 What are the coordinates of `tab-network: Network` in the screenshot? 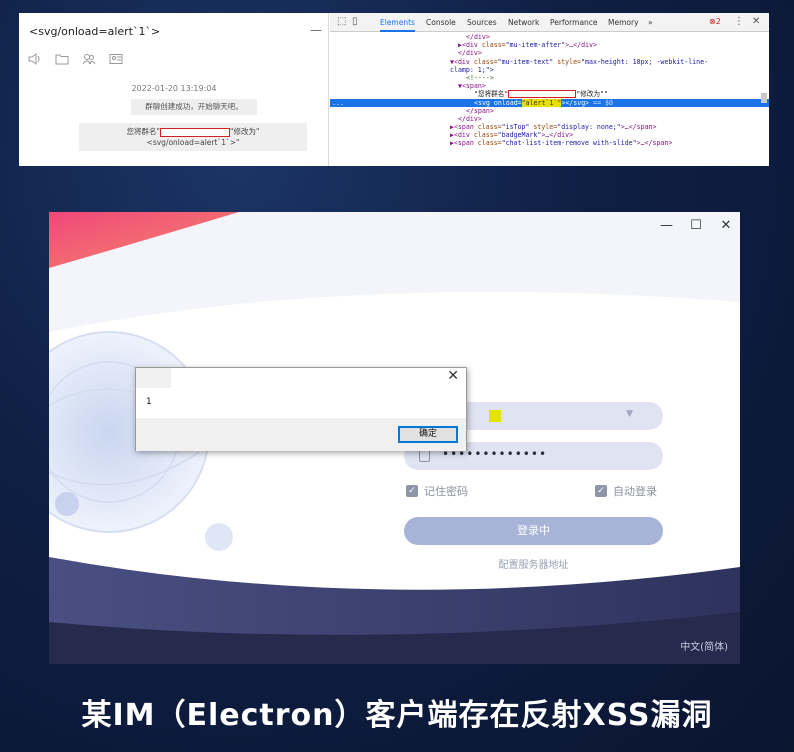 It's located at (523, 22).